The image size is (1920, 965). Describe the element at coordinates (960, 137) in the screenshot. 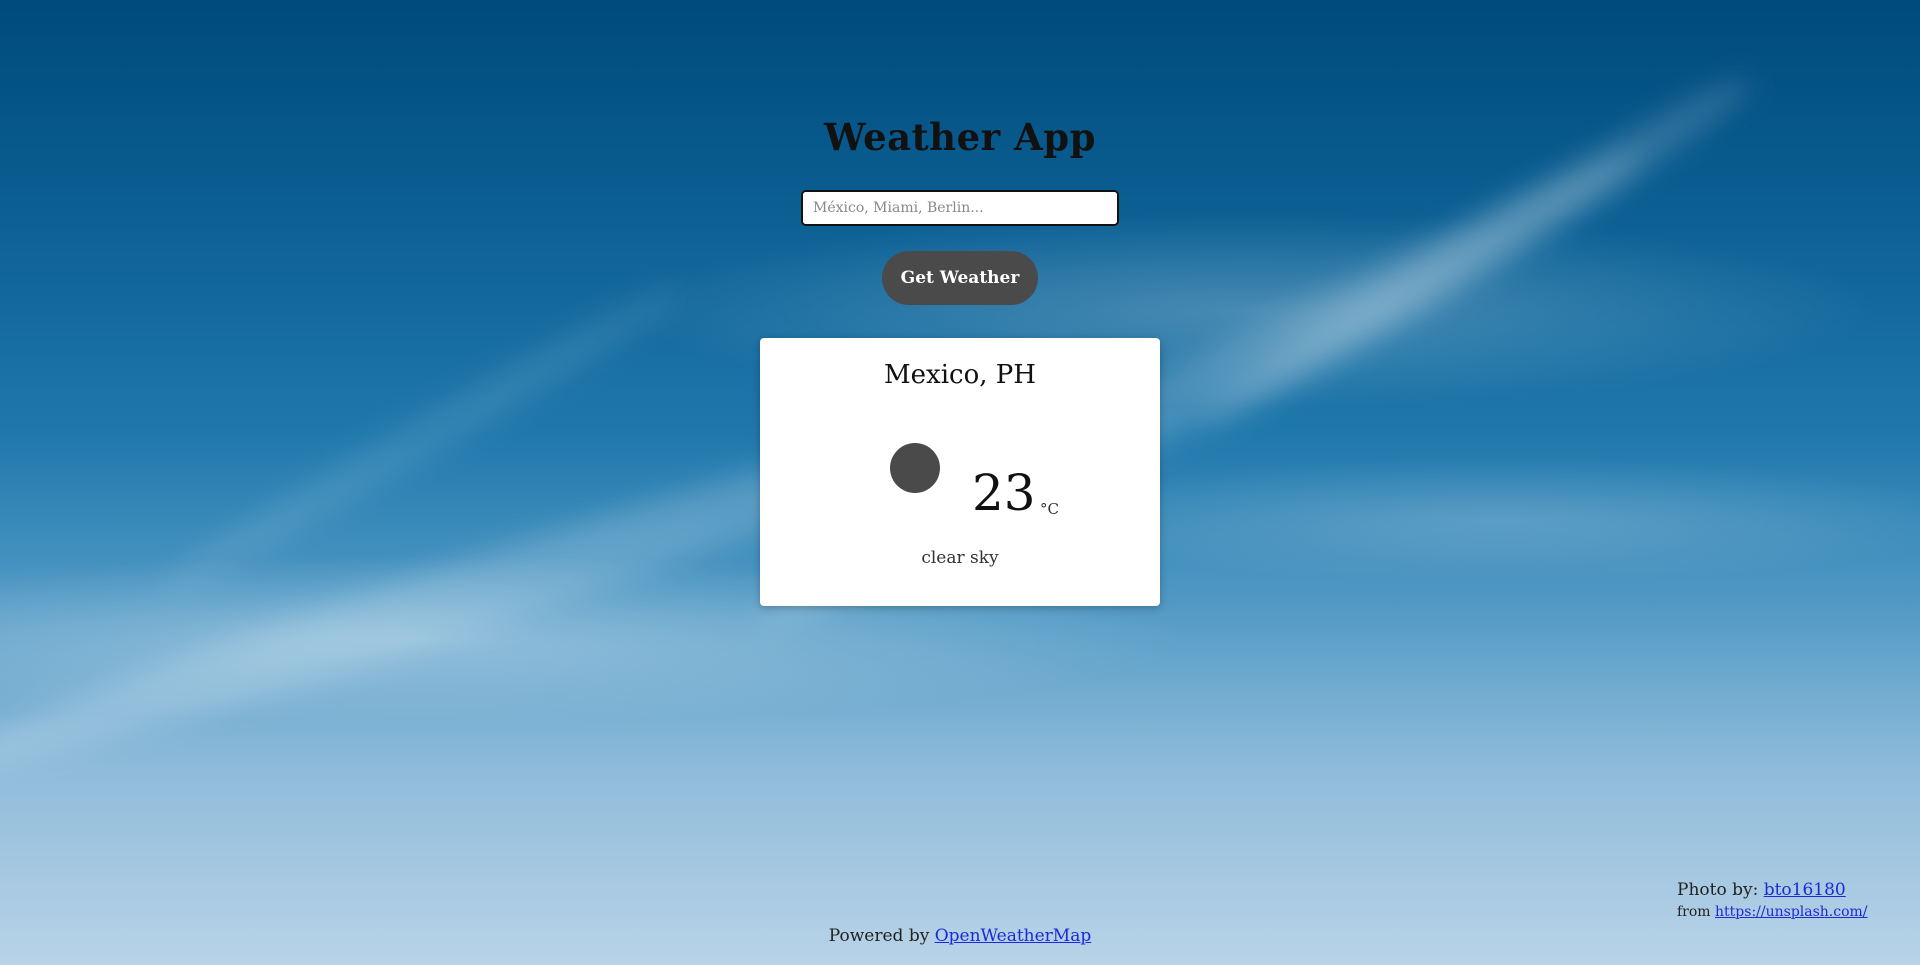

I see `page-title: Weather App` at that location.